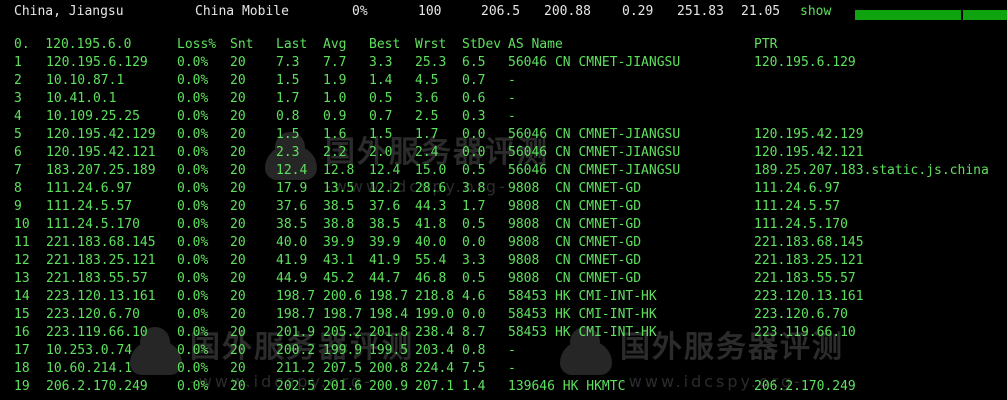 The width and height of the screenshot is (1007, 400). Describe the element at coordinates (431, 260) in the screenshot. I see `hop-wrst: 55.4` at that location.